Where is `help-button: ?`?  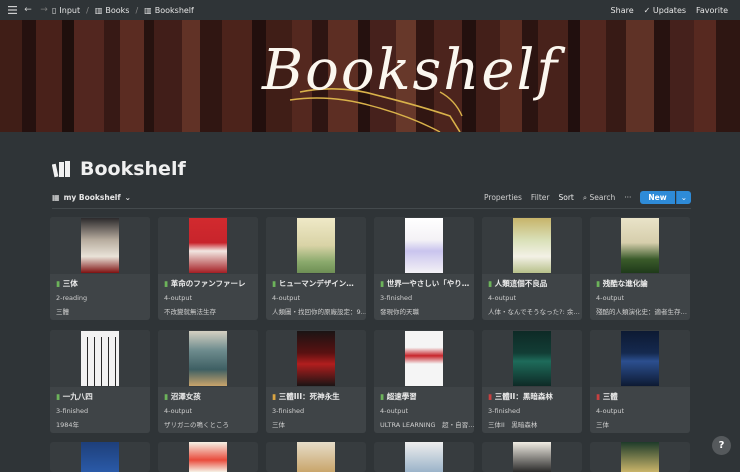
help-button: ? is located at coordinates (721, 445).